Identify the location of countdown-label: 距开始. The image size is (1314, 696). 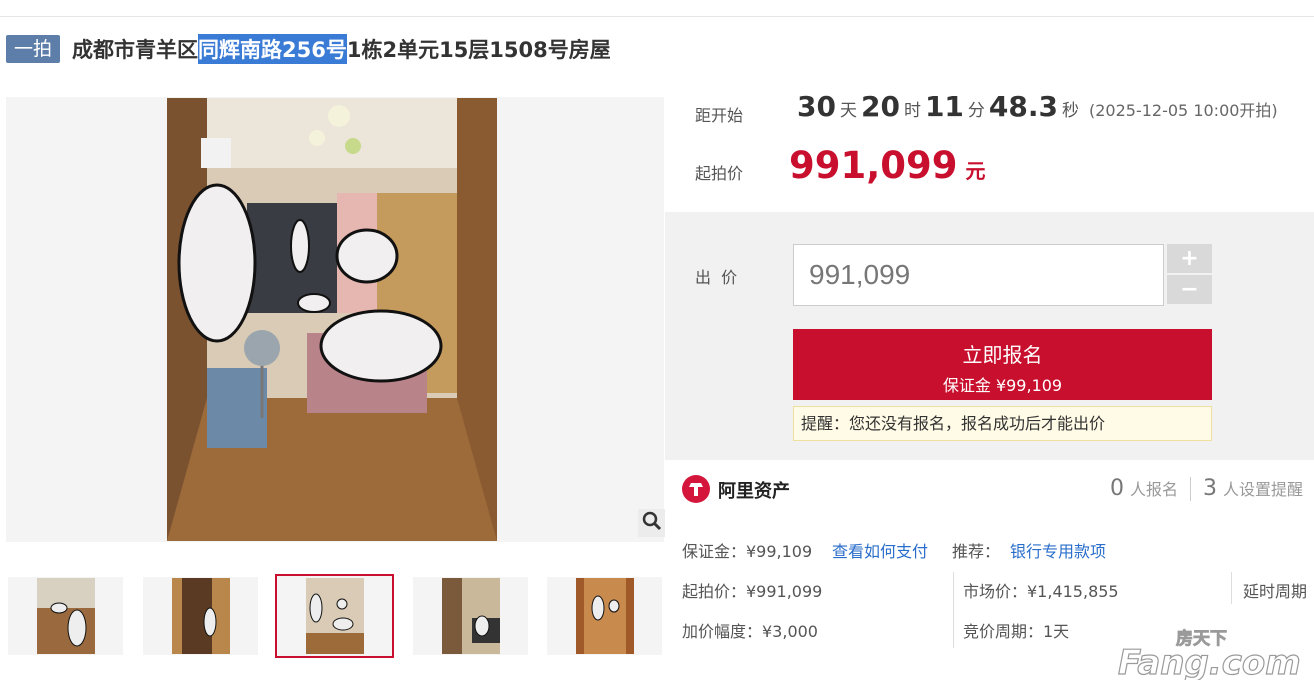
(719, 115).